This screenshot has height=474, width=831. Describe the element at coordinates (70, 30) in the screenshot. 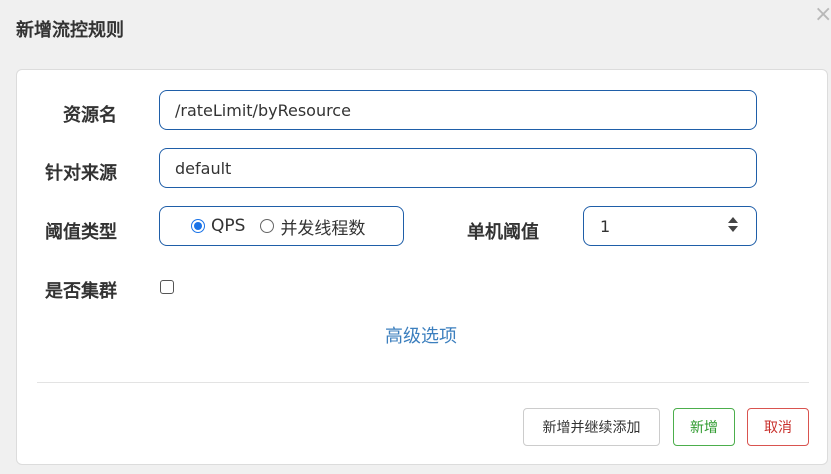

I see `dialog-title: 新增流控规则` at that location.